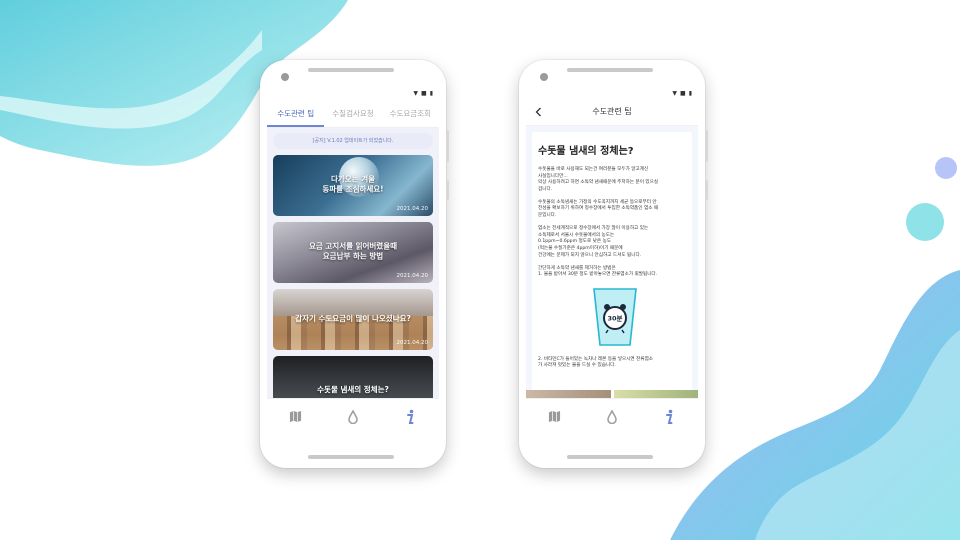  I want to click on list-item: 다가오는 겨울 동파를 조심하세요! 2021.04.20, so click(353, 185).